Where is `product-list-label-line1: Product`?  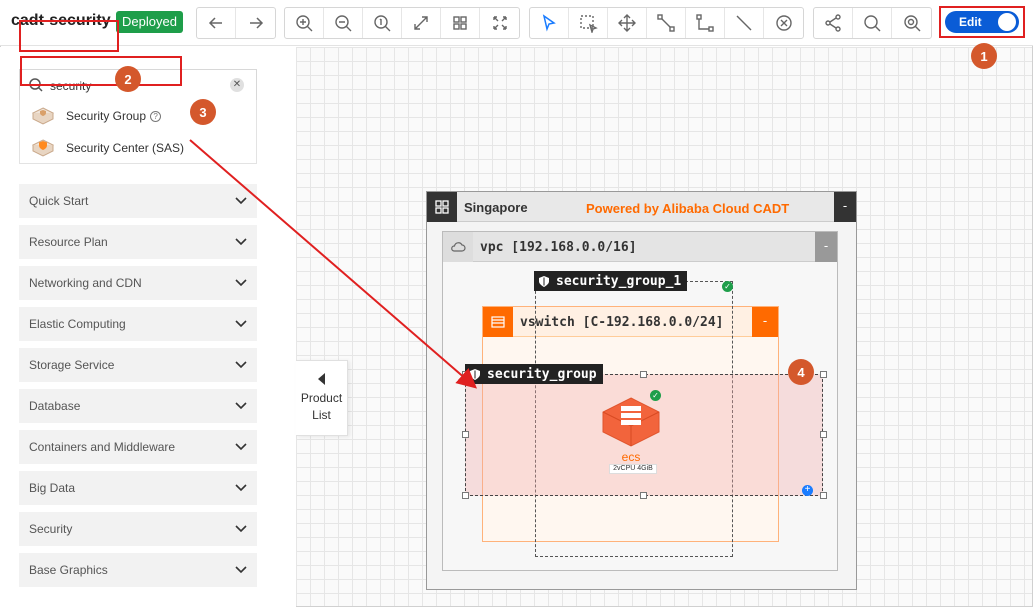 product-list-label-line1: Product is located at coordinates (321, 398).